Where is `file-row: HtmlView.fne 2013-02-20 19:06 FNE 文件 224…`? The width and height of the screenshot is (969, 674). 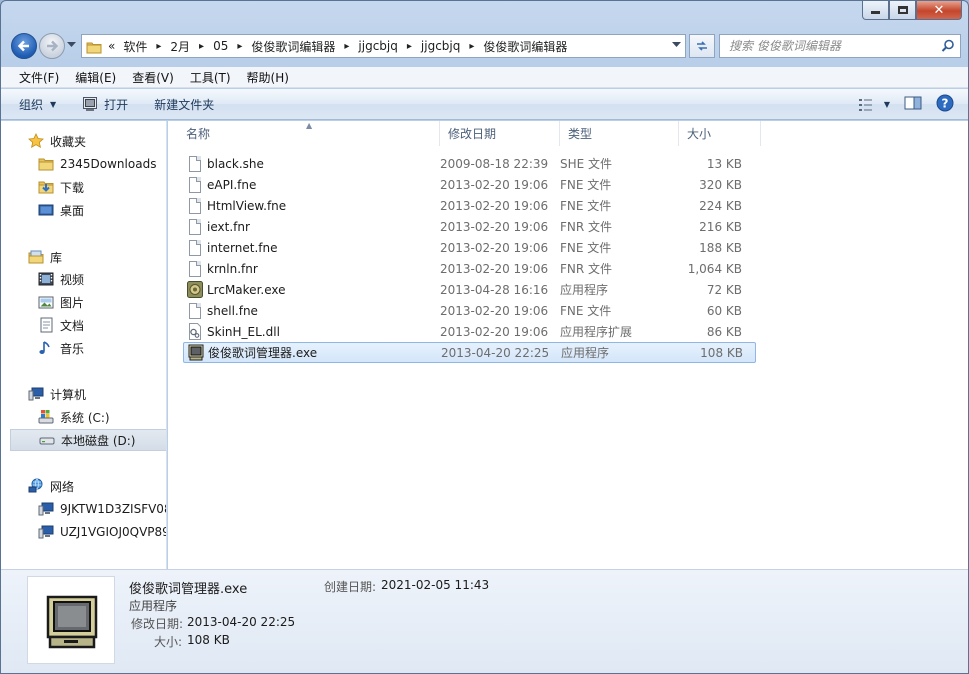 file-row: HtmlView.fne 2013-02-20 19:06 FNE 文件 224… is located at coordinates (469, 205).